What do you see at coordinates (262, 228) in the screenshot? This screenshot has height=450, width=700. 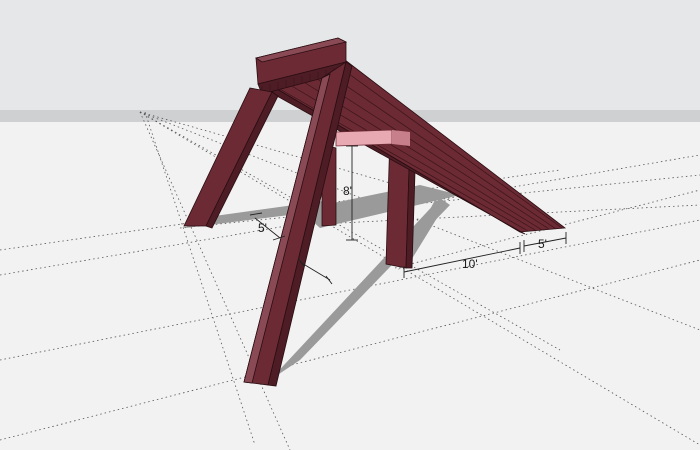 I see `short-span-dimension-label: 5'` at bounding box center [262, 228].